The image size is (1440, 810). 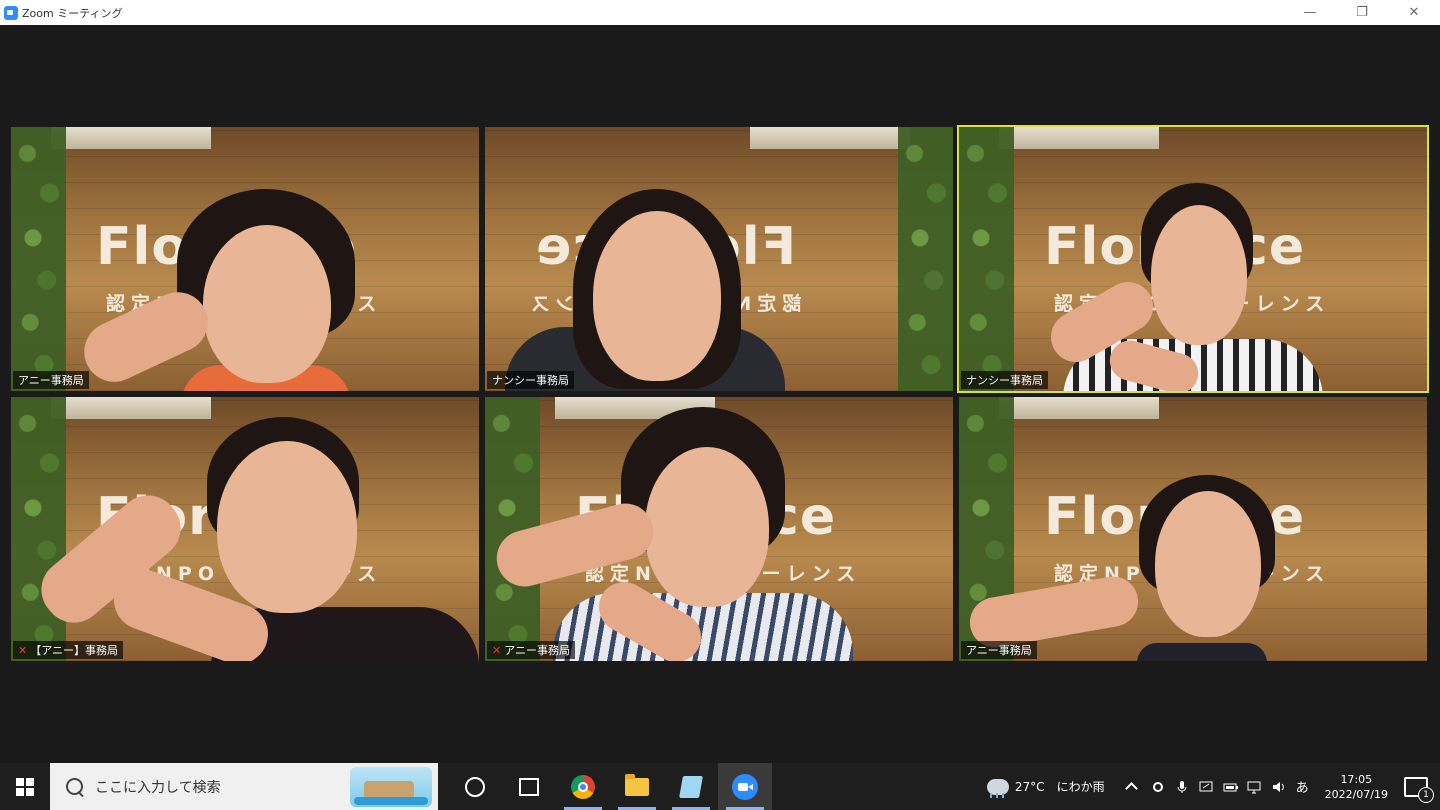 I want to click on search-placeholder: ここに入力して検索, so click(x=158, y=787).